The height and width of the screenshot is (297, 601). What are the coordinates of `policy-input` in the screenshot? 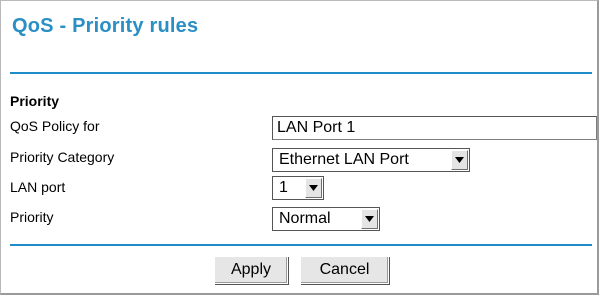 It's located at (434, 128).